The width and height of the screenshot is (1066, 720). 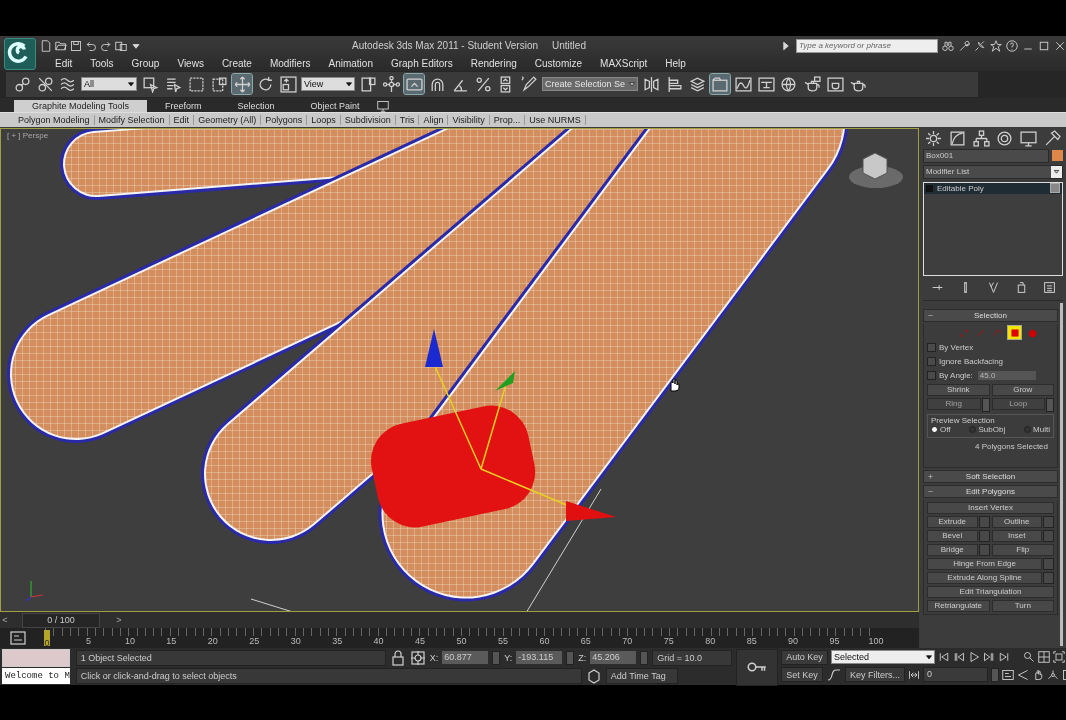 I want to click on redo-icon, so click(x=106, y=45).